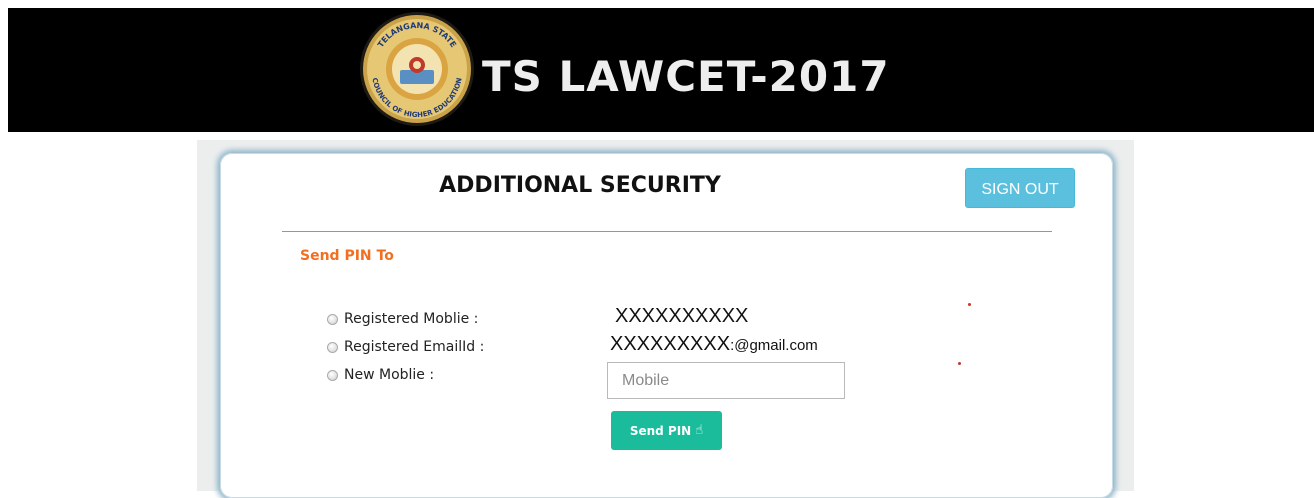  I want to click on mobile-input, so click(726, 380).